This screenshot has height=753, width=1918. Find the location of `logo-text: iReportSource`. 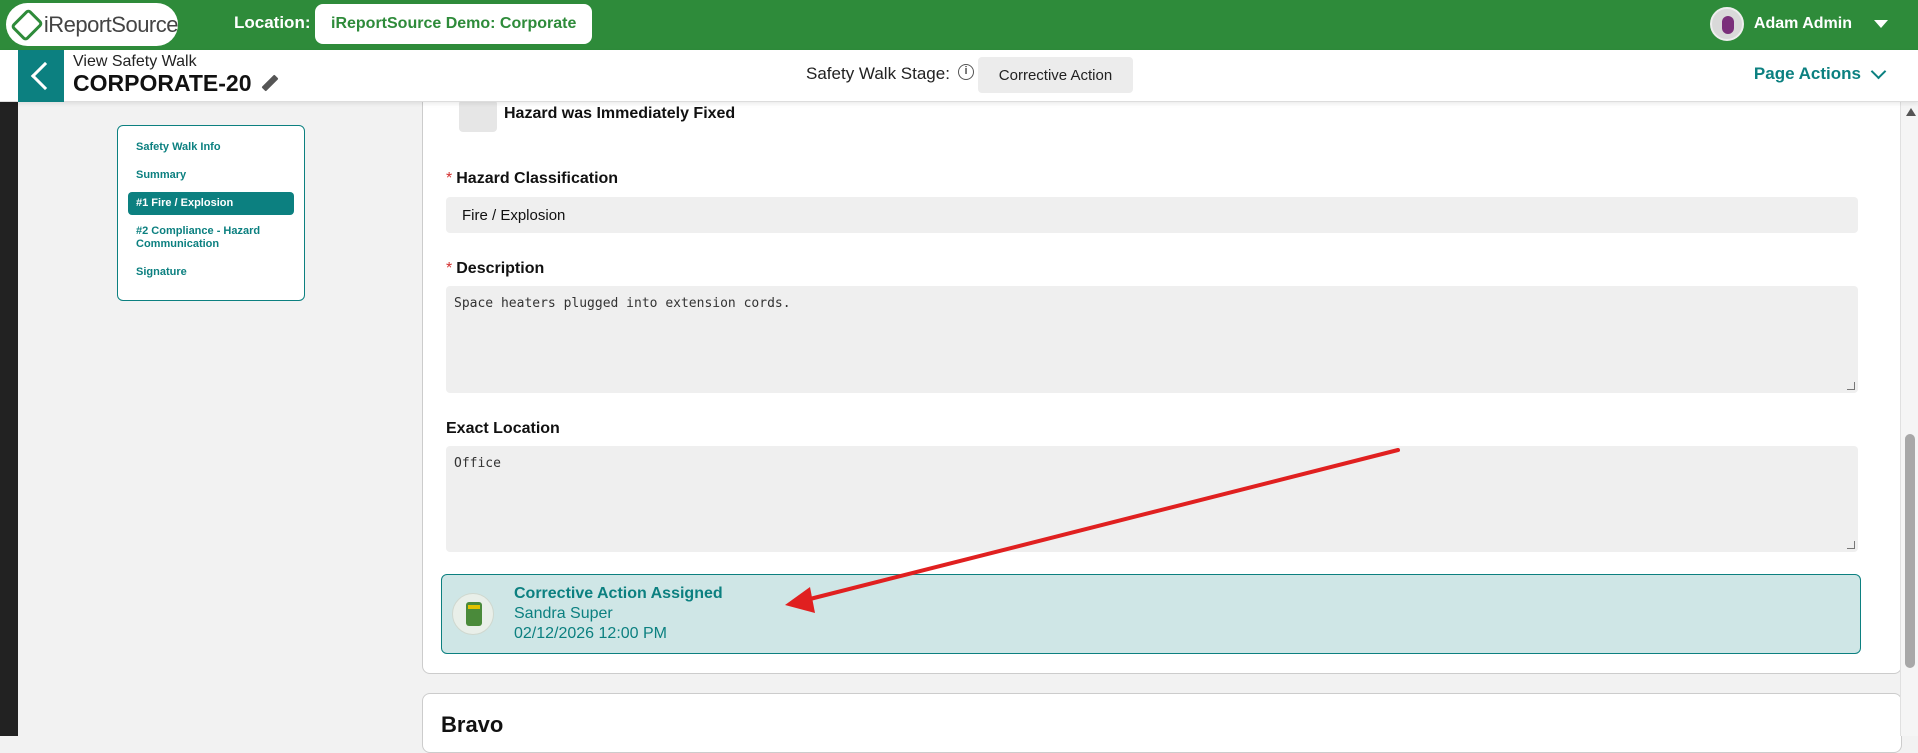

logo-text: iReportSource is located at coordinates (111, 24).